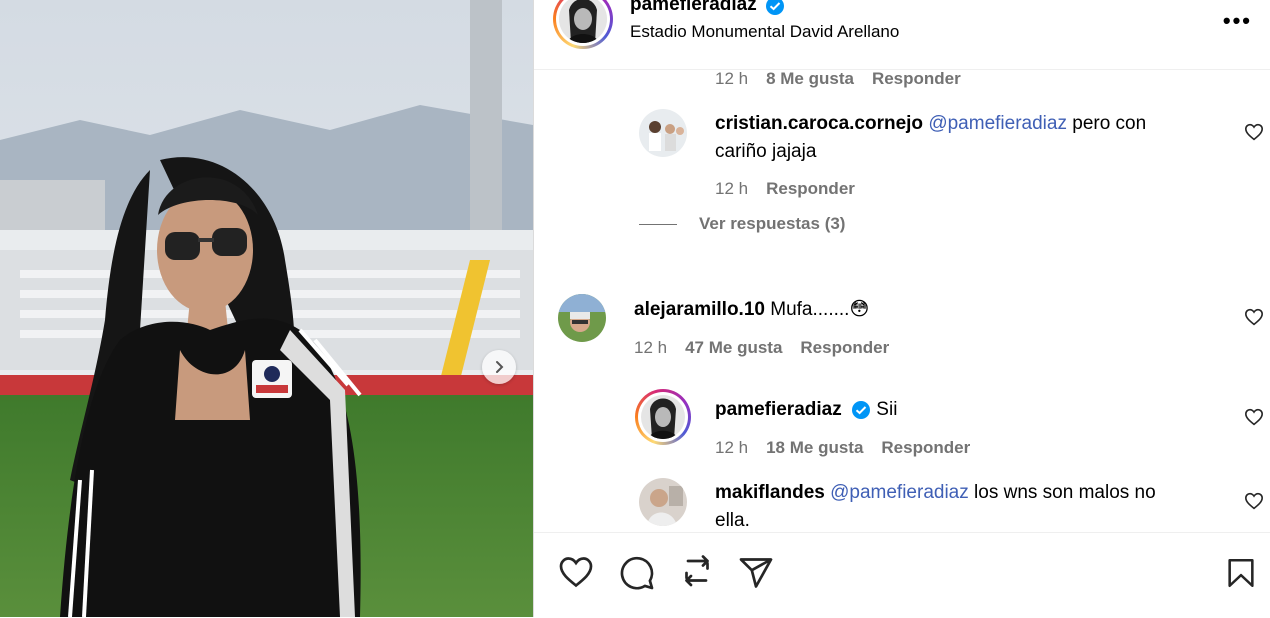 The image size is (1270, 618). What do you see at coordinates (772, 223) in the screenshot?
I see `view-replies-label: Ver respuestas (3)` at bounding box center [772, 223].